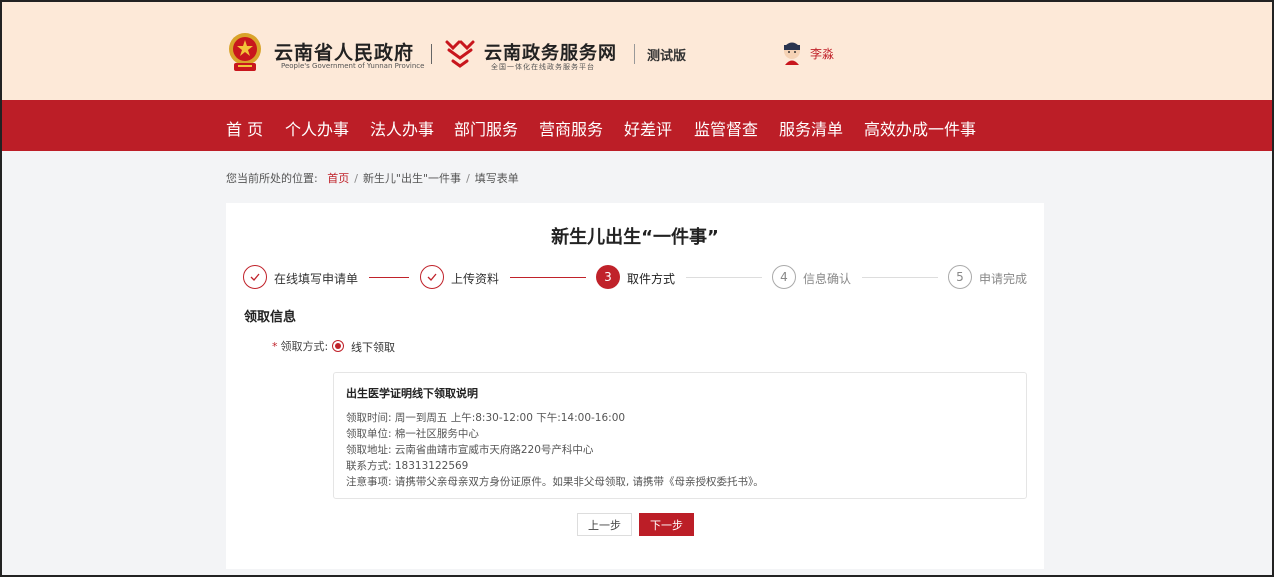 The width and height of the screenshot is (1274, 577). Describe the element at coordinates (496, 178) in the screenshot. I see `breadcrumb-current: 填写表单` at that location.